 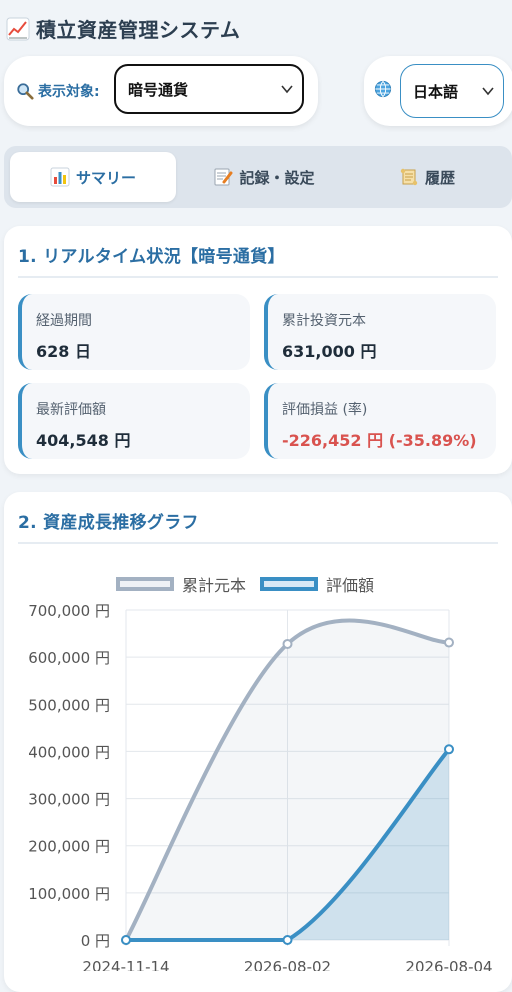 What do you see at coordinates (60, 177) in the screenshot?
I see `bar-chart-icon` at bounding box center [60, 177].